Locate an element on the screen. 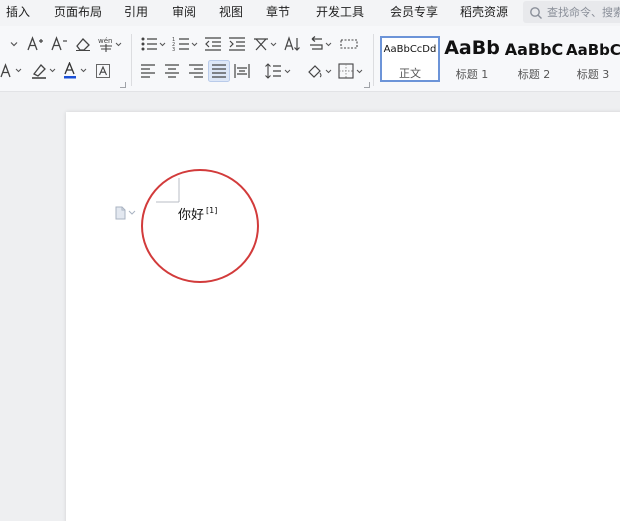 The width and height of the screenshot is (620, 521). annotation-circle is located at coordinates (200, 226).